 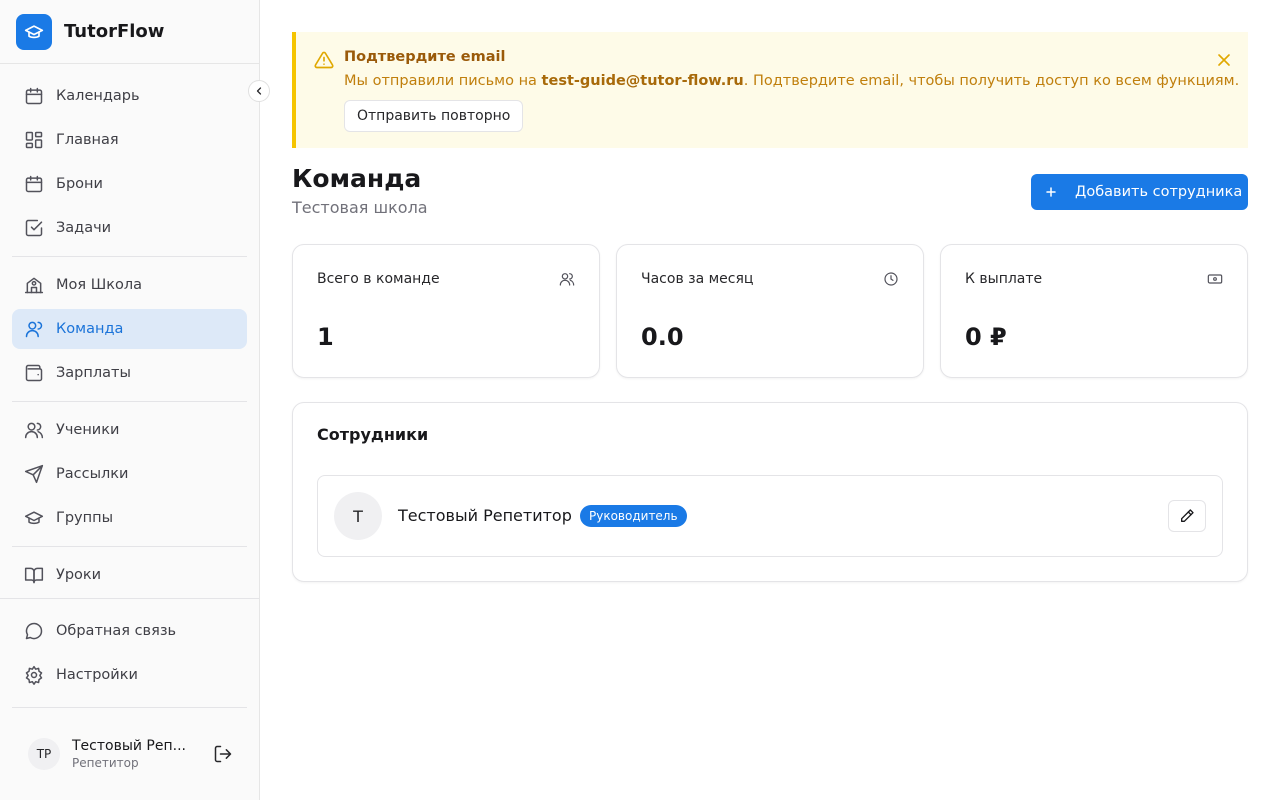 What do you see at coordinates (129, 184) in the screenshot?
I see `sidebar-item-bookings: Брони` at bounding box center [129, 184].